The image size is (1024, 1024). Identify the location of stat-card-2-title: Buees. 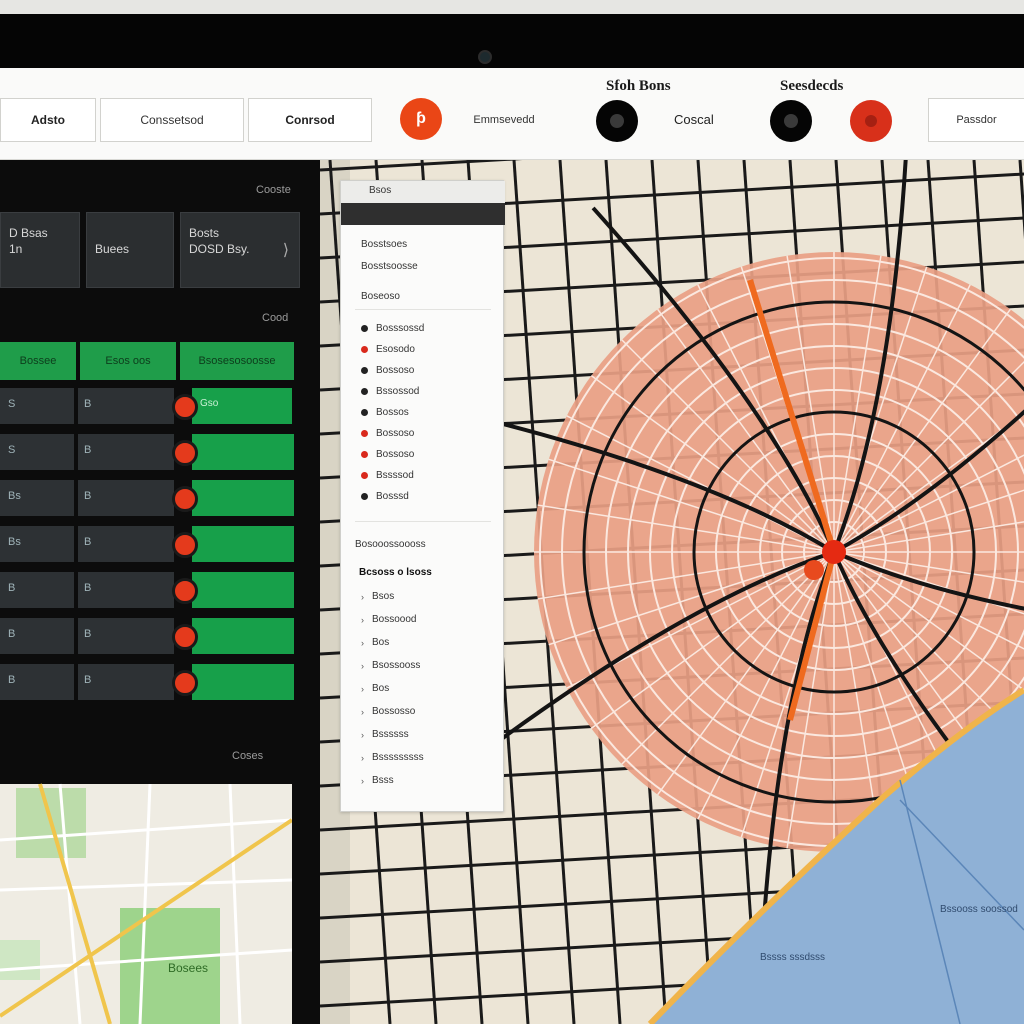
(112, 249).